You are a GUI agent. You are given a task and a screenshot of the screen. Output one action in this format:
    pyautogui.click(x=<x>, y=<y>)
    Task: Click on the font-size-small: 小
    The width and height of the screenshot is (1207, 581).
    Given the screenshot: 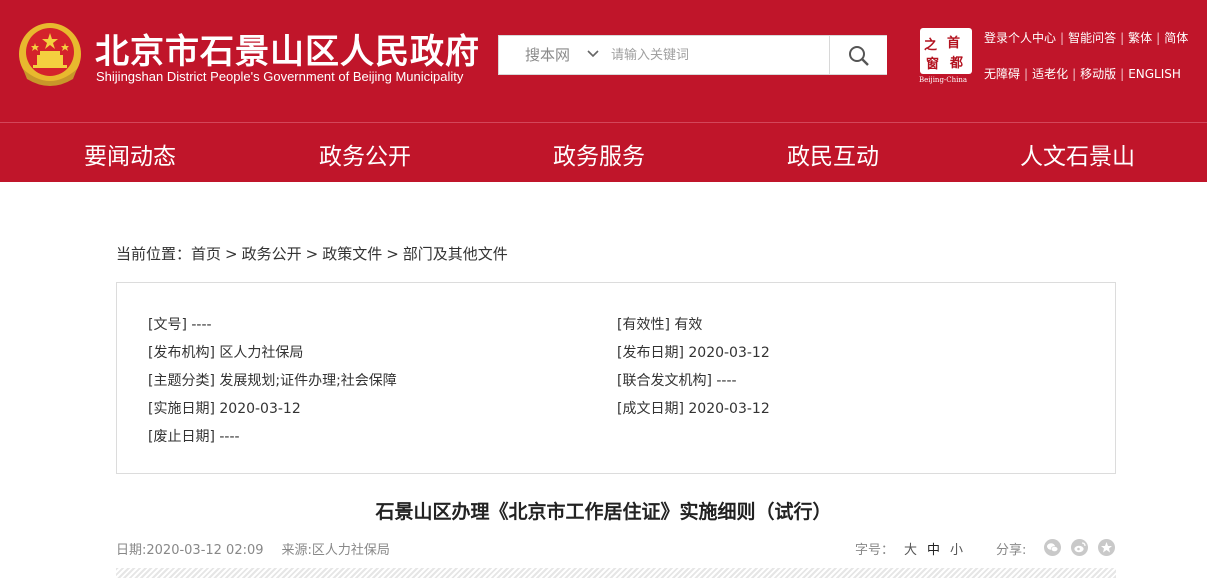 What is the action you would take?
    pyautogui.click(x=956, y=550)
    